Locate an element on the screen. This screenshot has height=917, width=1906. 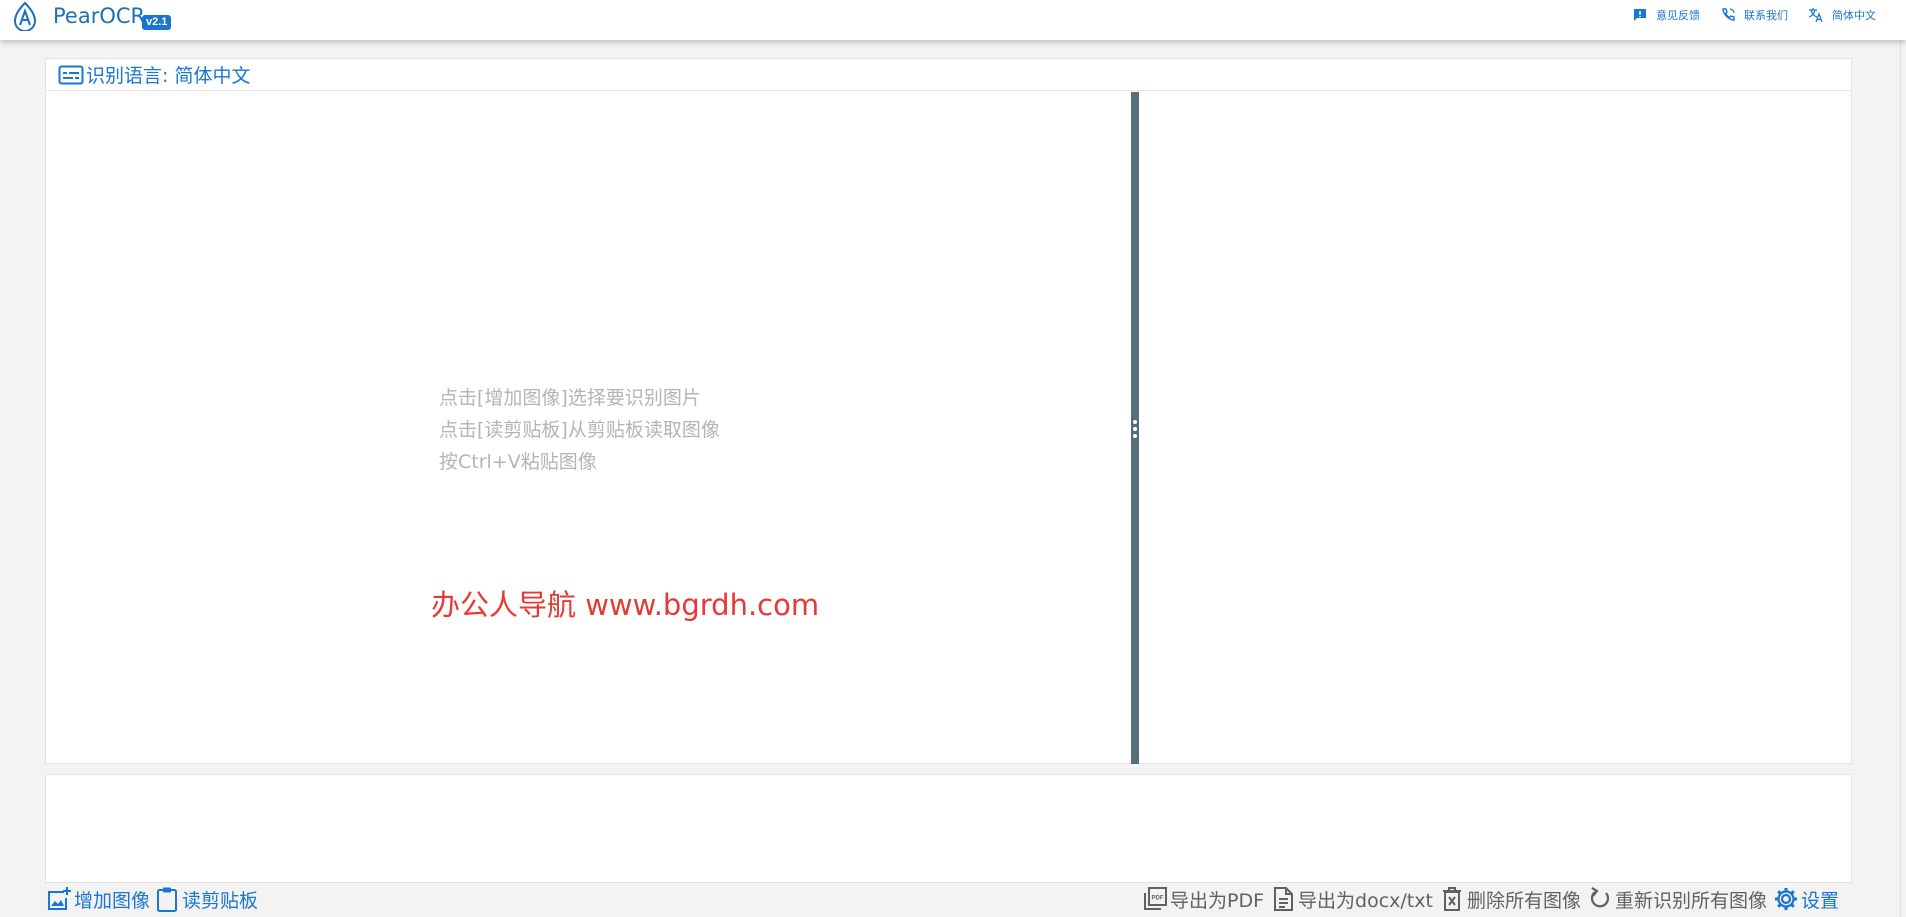
pane-resize-handle is located at coordinates (1135, 428).